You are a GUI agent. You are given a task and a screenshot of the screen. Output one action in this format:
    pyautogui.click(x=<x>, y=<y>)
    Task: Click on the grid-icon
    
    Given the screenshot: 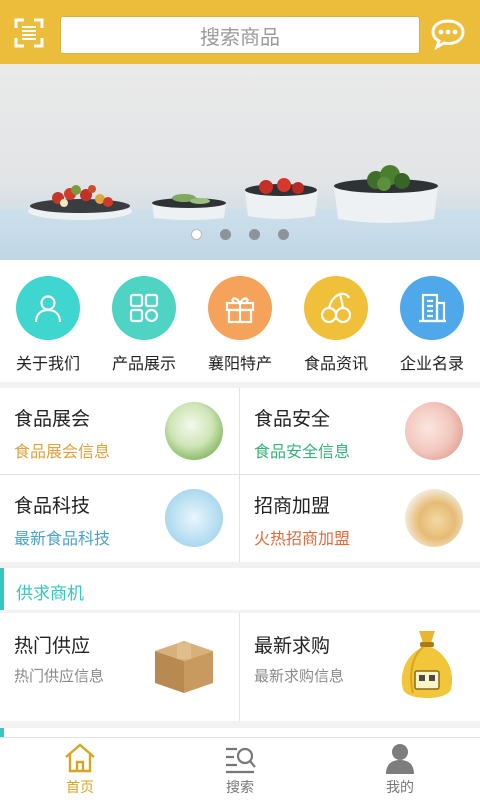 What is the action you would take?
    pyautogui.click(x=144, y=308)
    